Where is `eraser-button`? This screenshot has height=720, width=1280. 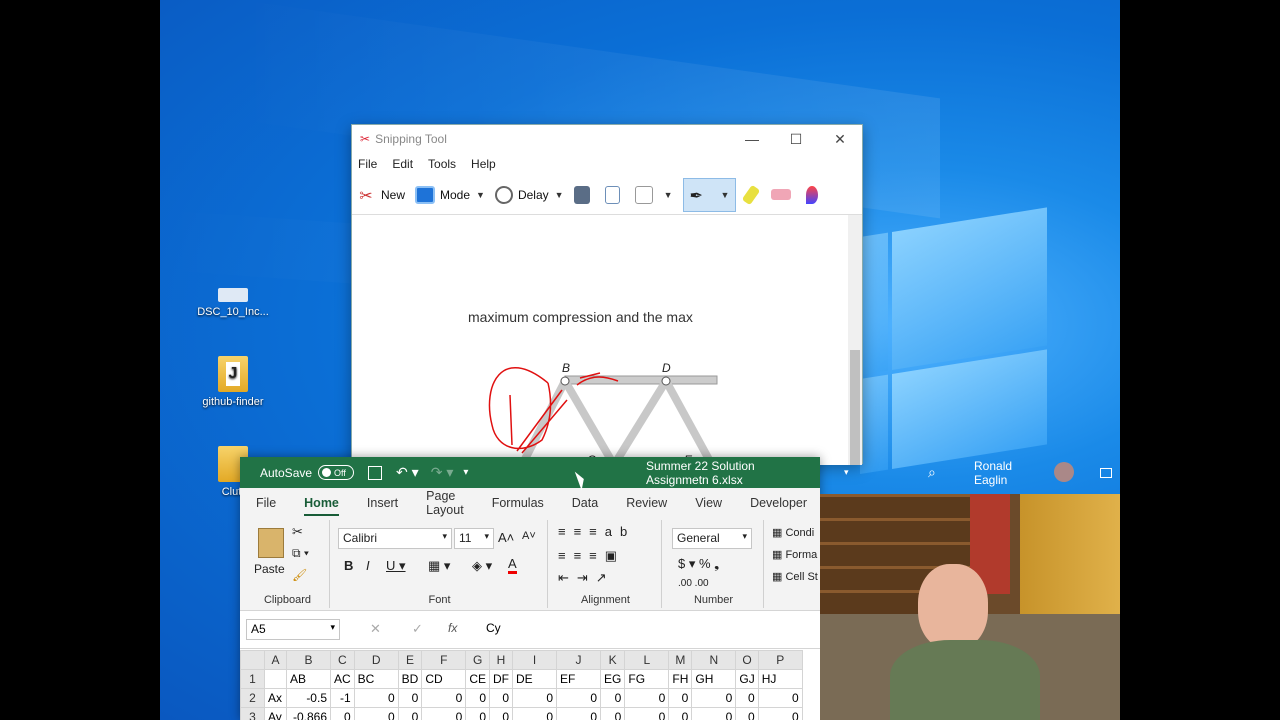 eraser-button is located at coordinates (783, 194).